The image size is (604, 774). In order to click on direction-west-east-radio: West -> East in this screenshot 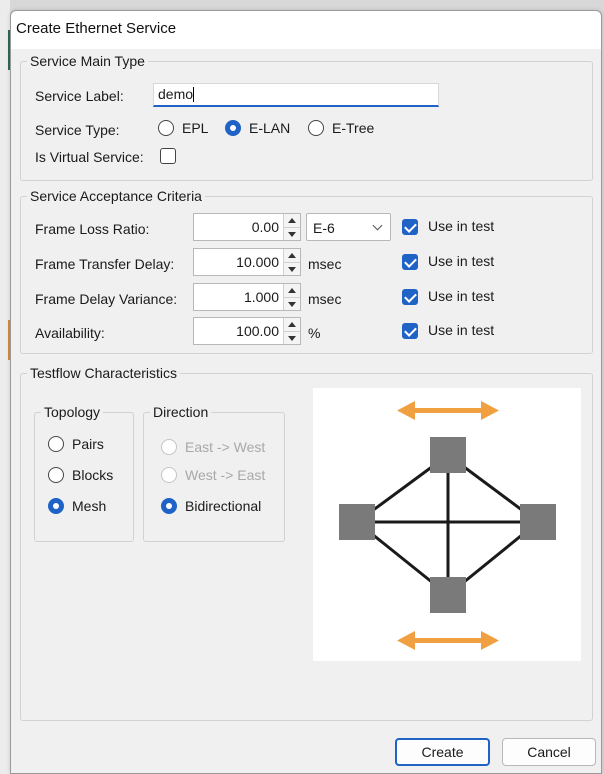, I will do `click(213, 475)`.